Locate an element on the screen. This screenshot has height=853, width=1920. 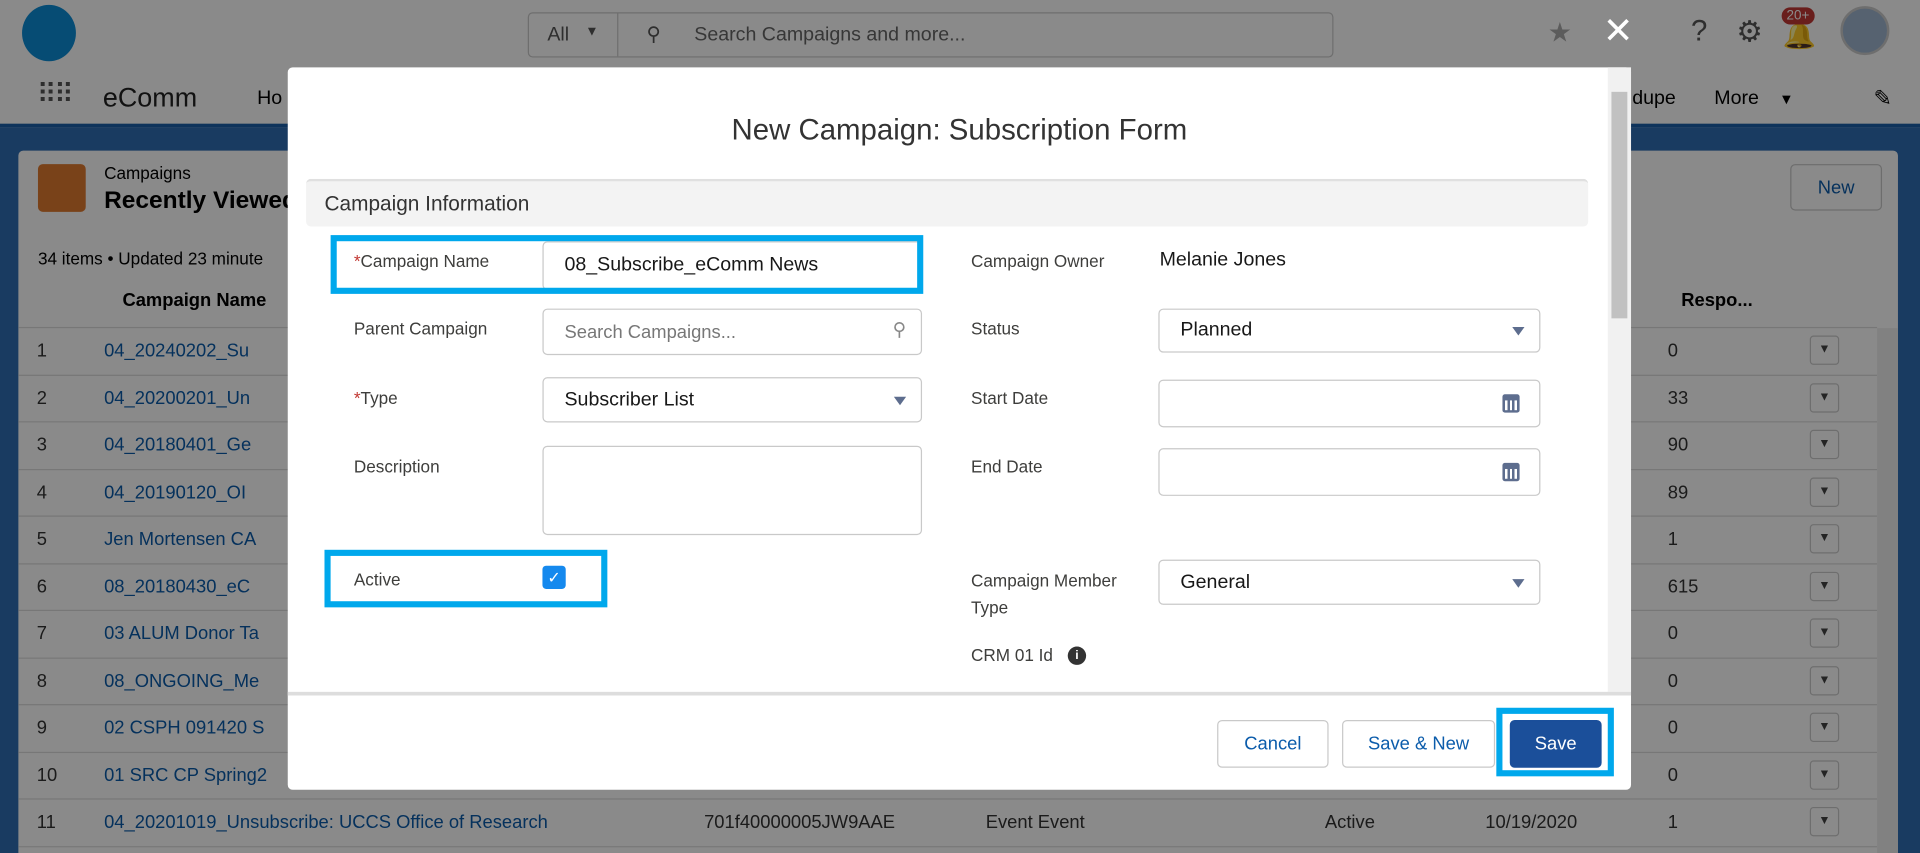
close-icon: ✕ is located at coordinates (1618, 31).